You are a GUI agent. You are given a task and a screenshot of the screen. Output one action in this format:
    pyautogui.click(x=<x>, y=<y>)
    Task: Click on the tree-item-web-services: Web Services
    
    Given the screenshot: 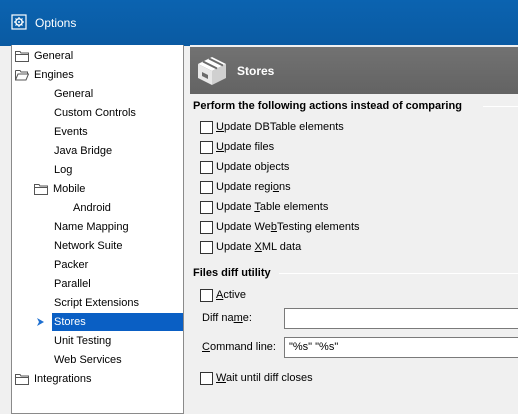 What is the action you would take?
    pyautogui.click(x=97, y=360)
    